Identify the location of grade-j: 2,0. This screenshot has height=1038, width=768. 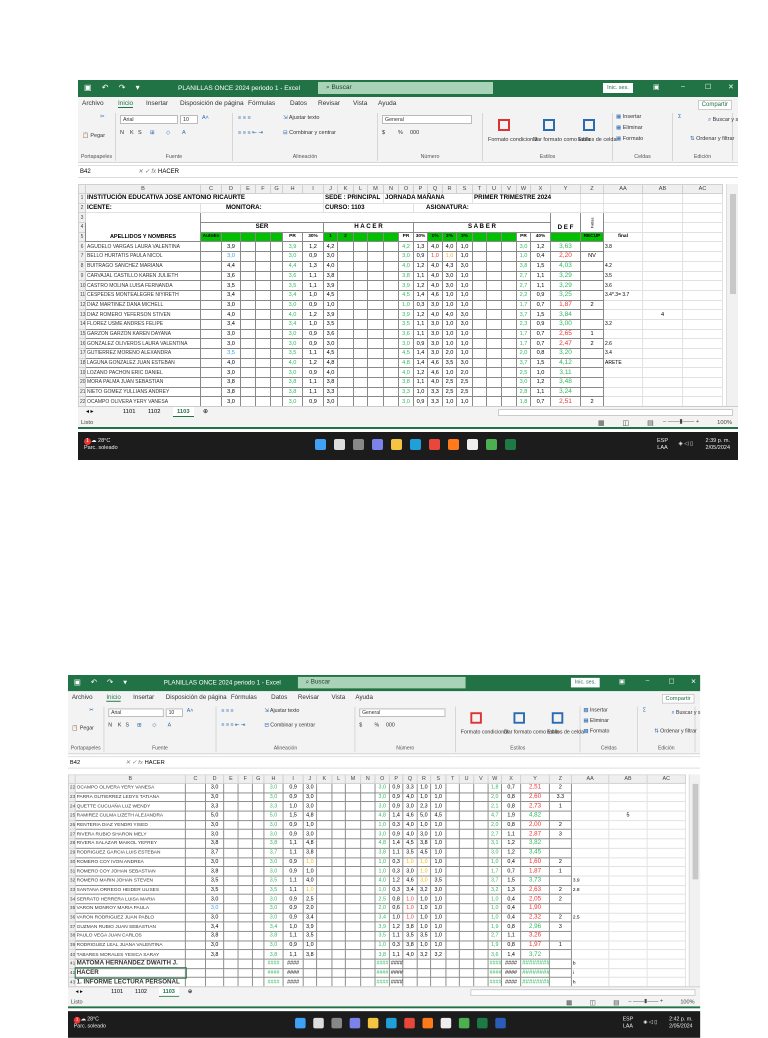
(310, 908).